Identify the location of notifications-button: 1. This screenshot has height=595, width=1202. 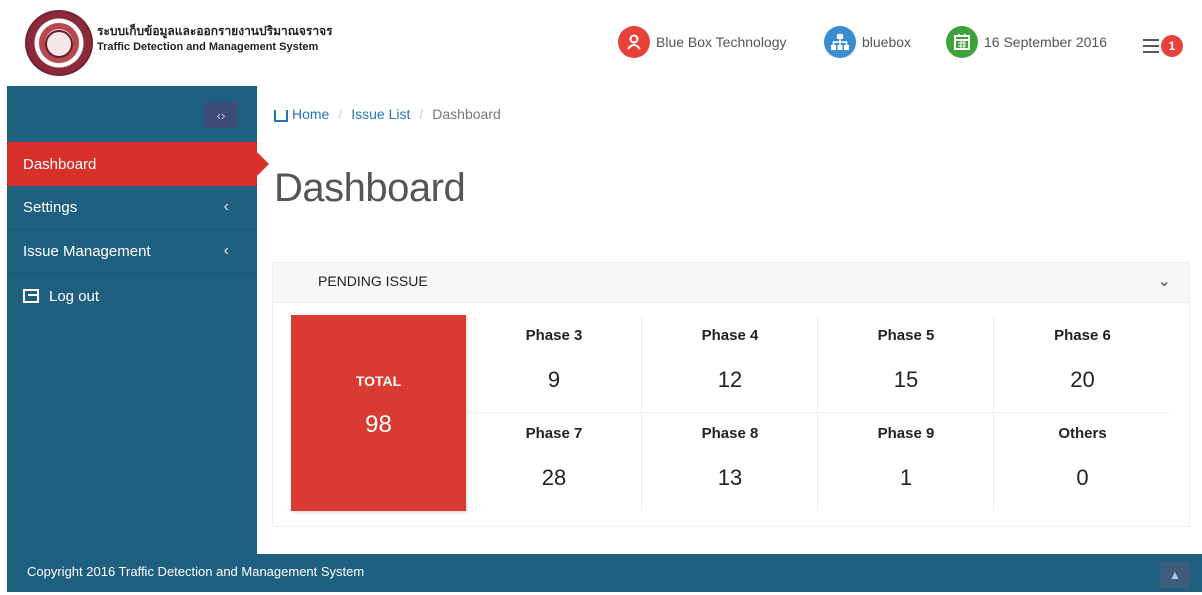
(1163, 46).